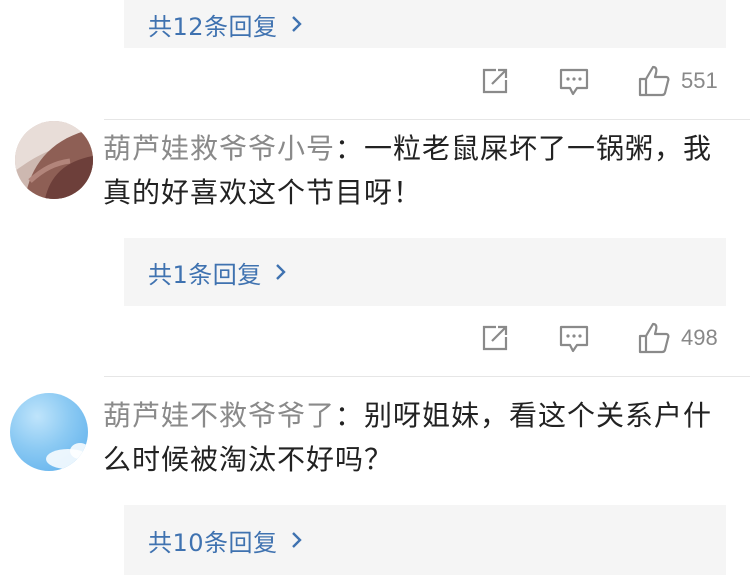  What do you see at coordinates (375, 85) in the screenshot?
I see `comment-actions: 551` at bounding box center [375, 85].